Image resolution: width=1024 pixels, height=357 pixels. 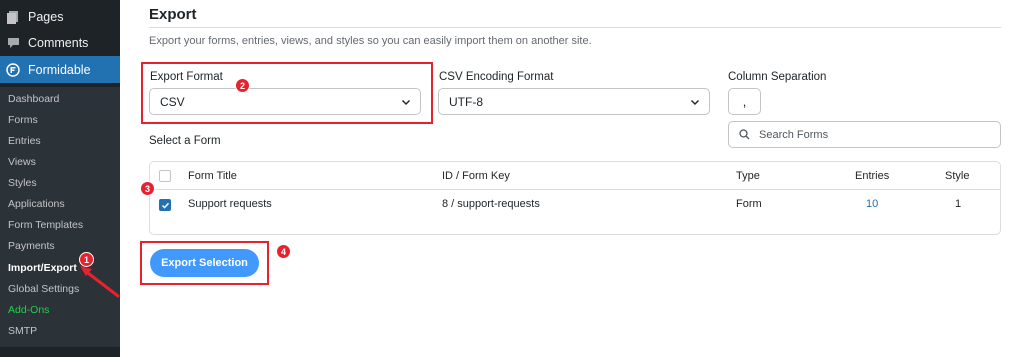 I want to click on search-placeholder: Search Forms, so click(x=794, y=134).